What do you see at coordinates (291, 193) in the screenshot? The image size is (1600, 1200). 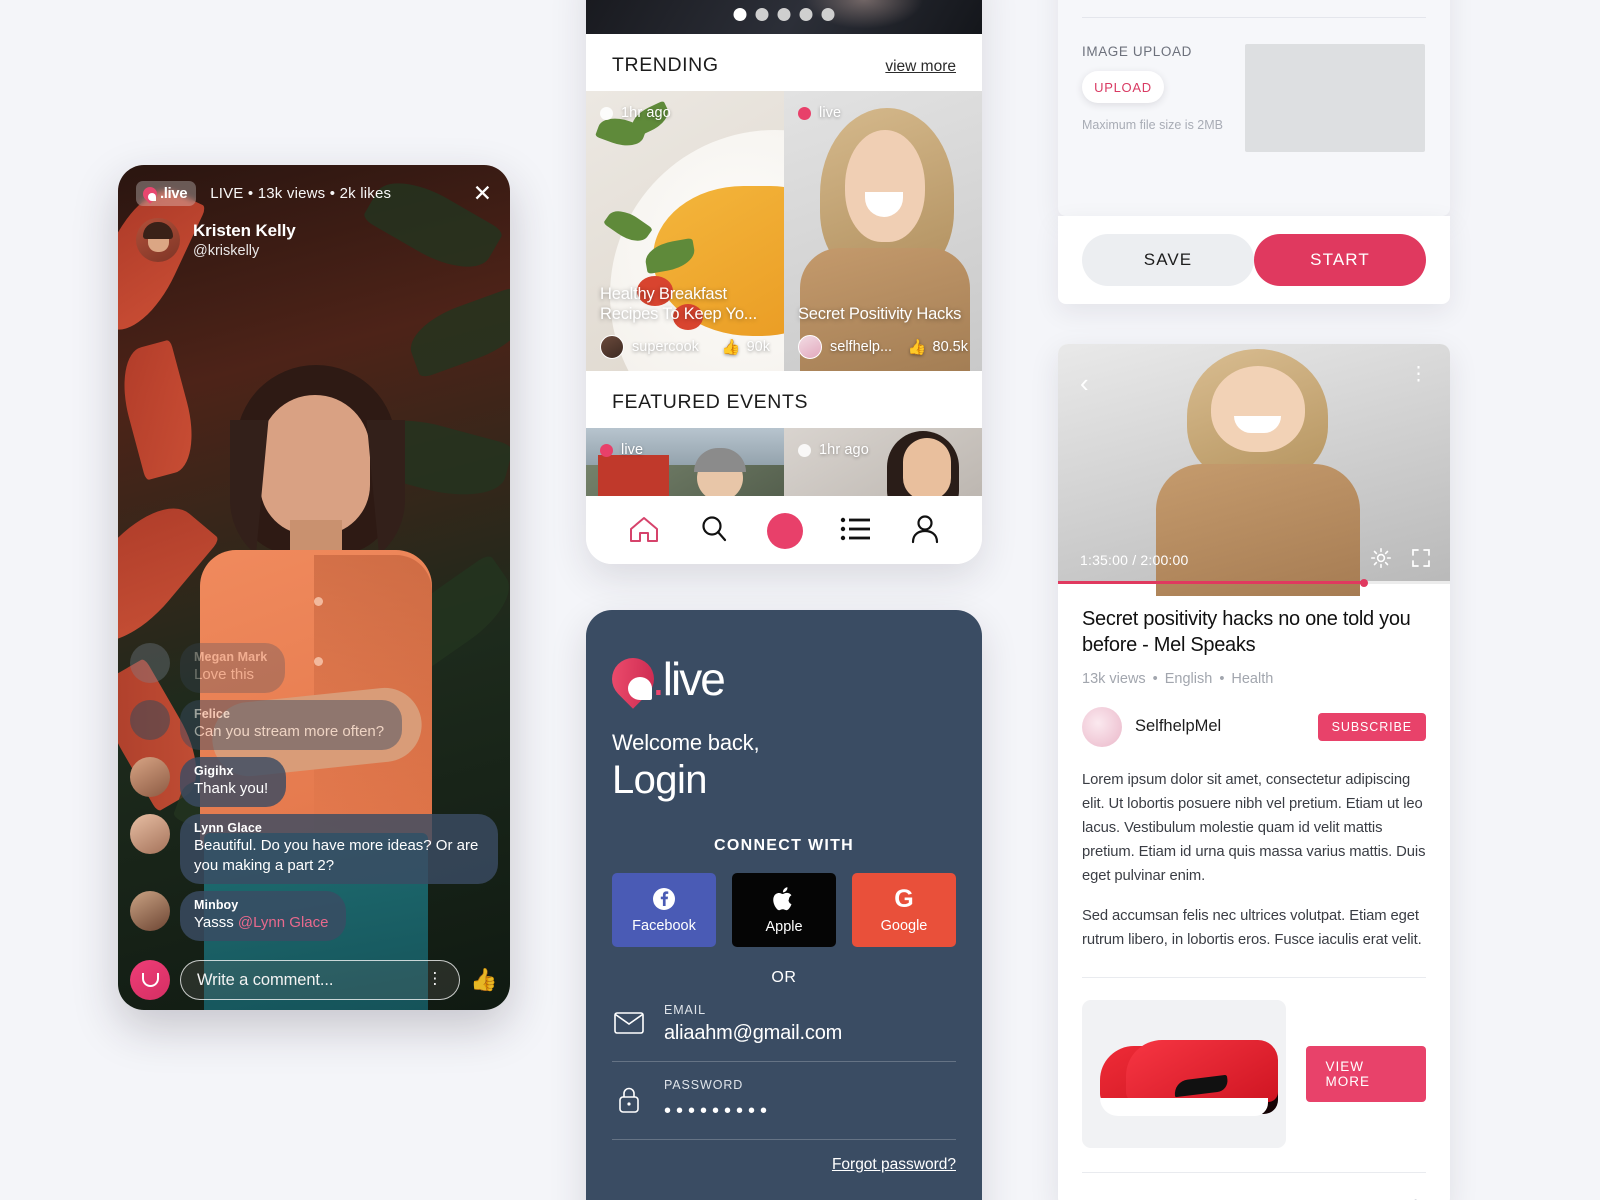 I see `live-views: 13k views` at bounding box center [291, 193].